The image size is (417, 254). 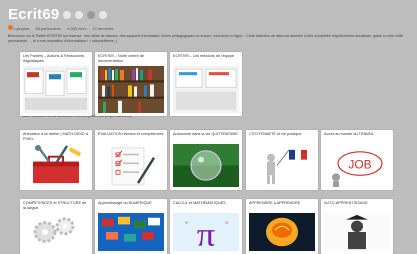 I want to click on svg-text: JOB, so click(x=359, y=165).